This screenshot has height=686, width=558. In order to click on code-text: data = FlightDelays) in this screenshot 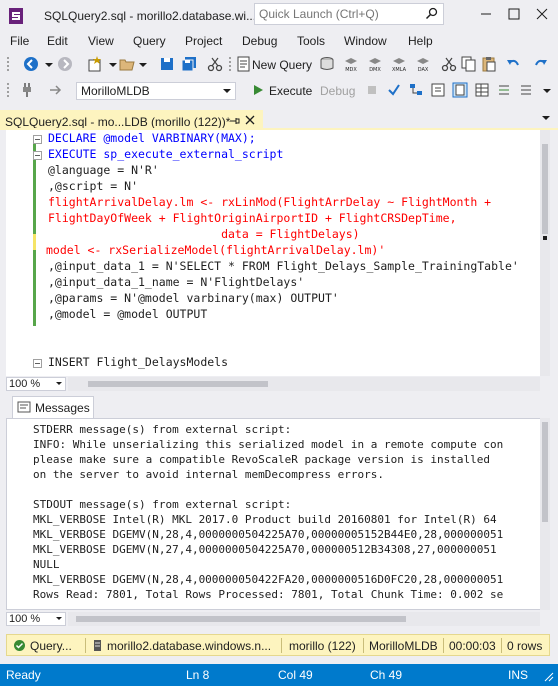, I will do `click(204, 234)`.